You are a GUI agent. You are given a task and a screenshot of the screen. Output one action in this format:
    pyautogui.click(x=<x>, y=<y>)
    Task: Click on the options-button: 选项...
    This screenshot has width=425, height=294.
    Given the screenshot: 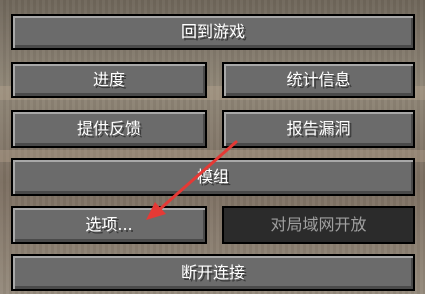 What is the action you would take?
    pyautogui.click(x=109, y=225)
    